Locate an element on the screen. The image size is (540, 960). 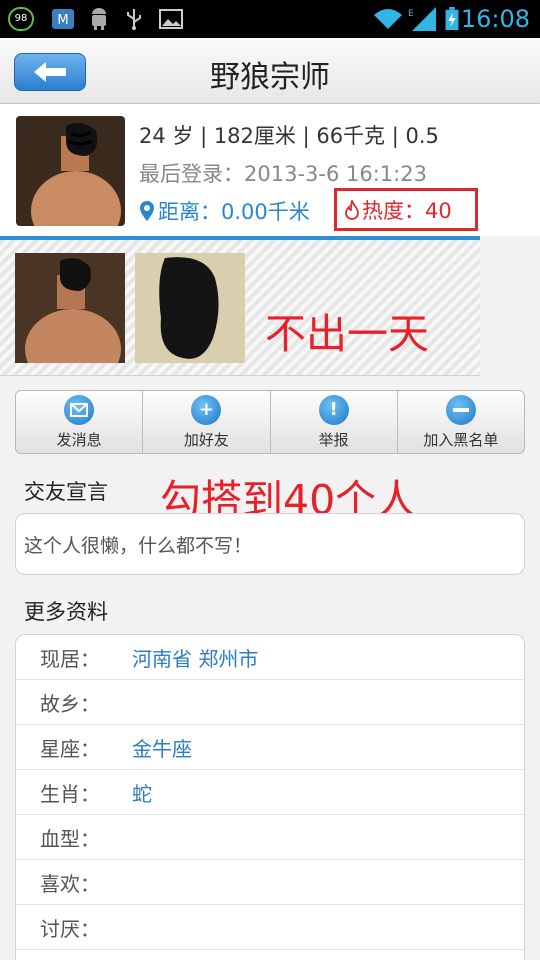
distance: 距离：0.00千米 is located at coordinates (224, 211).